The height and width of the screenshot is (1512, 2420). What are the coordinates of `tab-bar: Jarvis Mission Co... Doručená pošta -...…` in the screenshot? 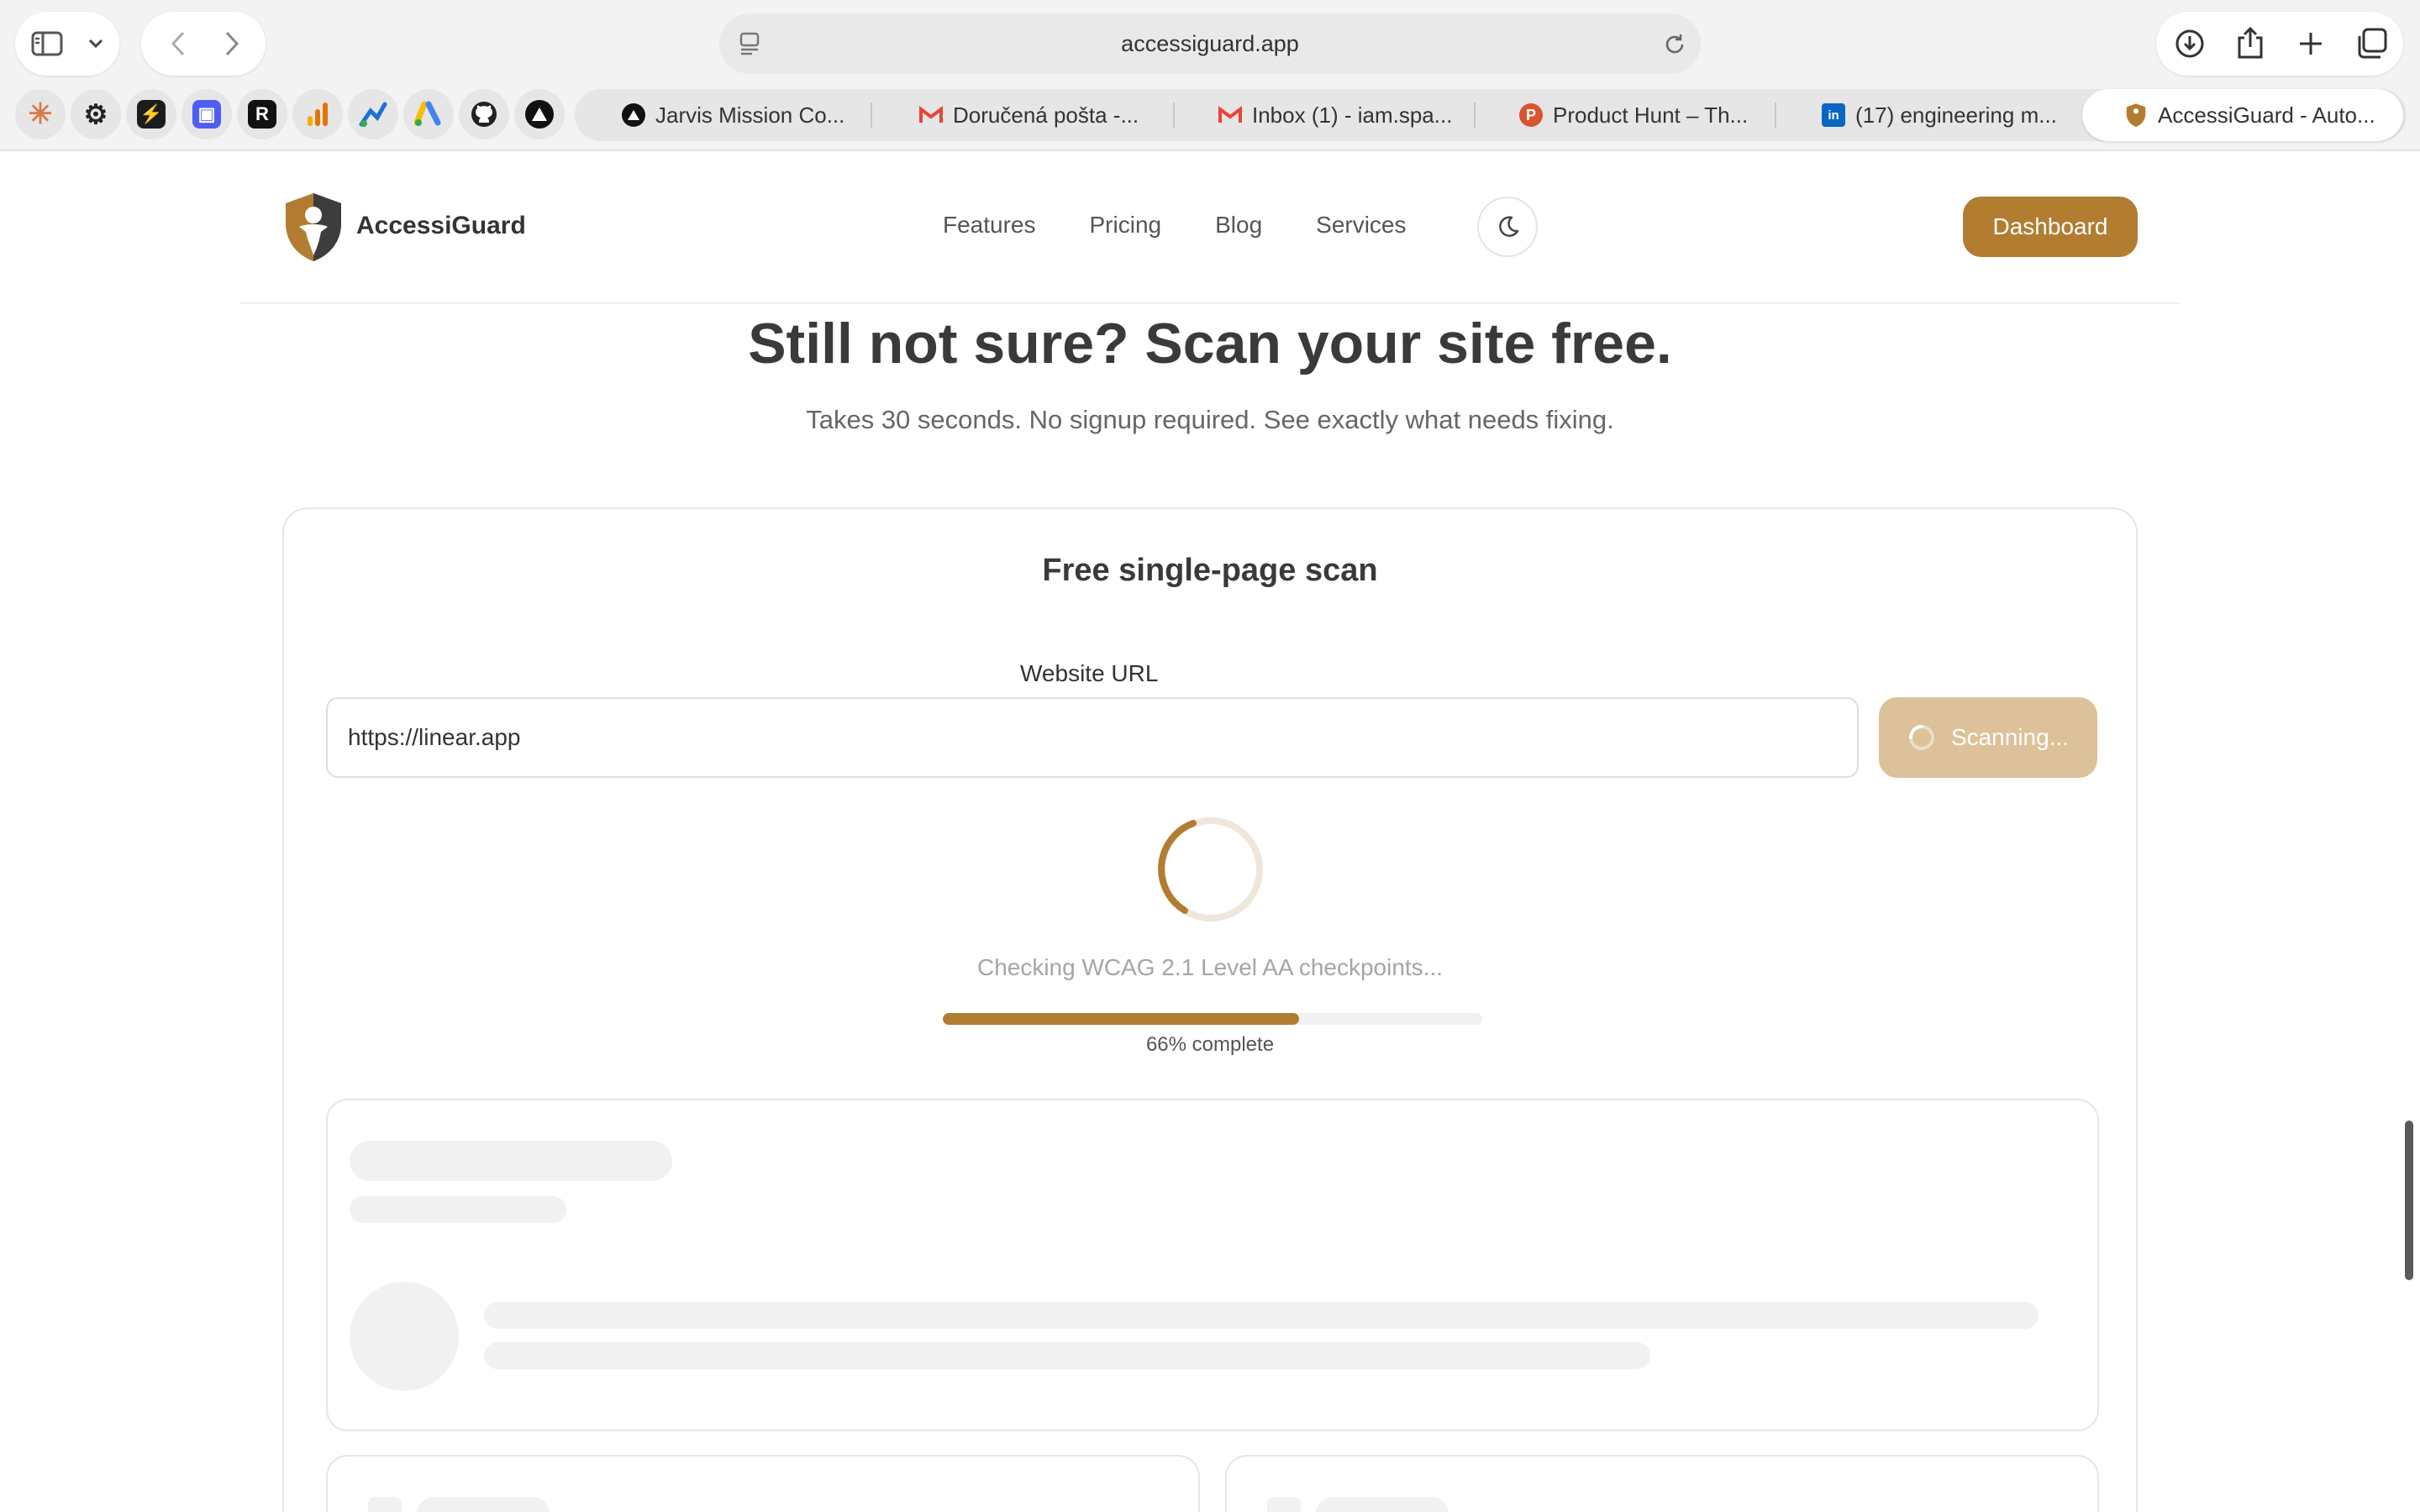 It's located at (1491, 115).